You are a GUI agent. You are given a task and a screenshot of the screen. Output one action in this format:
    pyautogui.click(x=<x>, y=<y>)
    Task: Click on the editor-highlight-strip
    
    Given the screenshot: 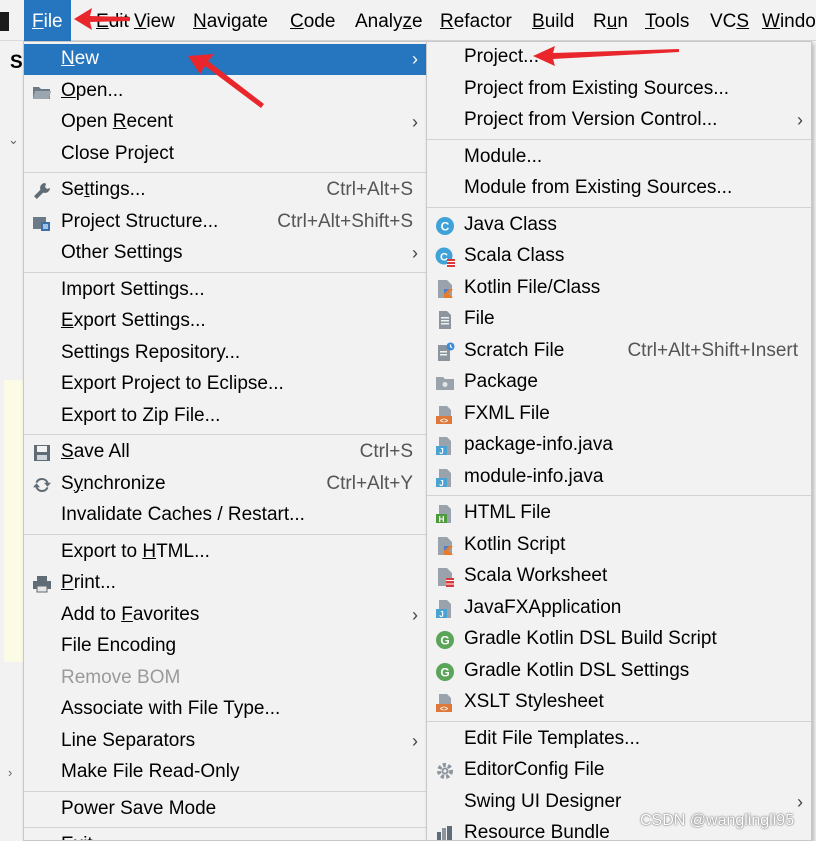 What is the action you would take?
    pyautogui.click(x=14, y=521)
    